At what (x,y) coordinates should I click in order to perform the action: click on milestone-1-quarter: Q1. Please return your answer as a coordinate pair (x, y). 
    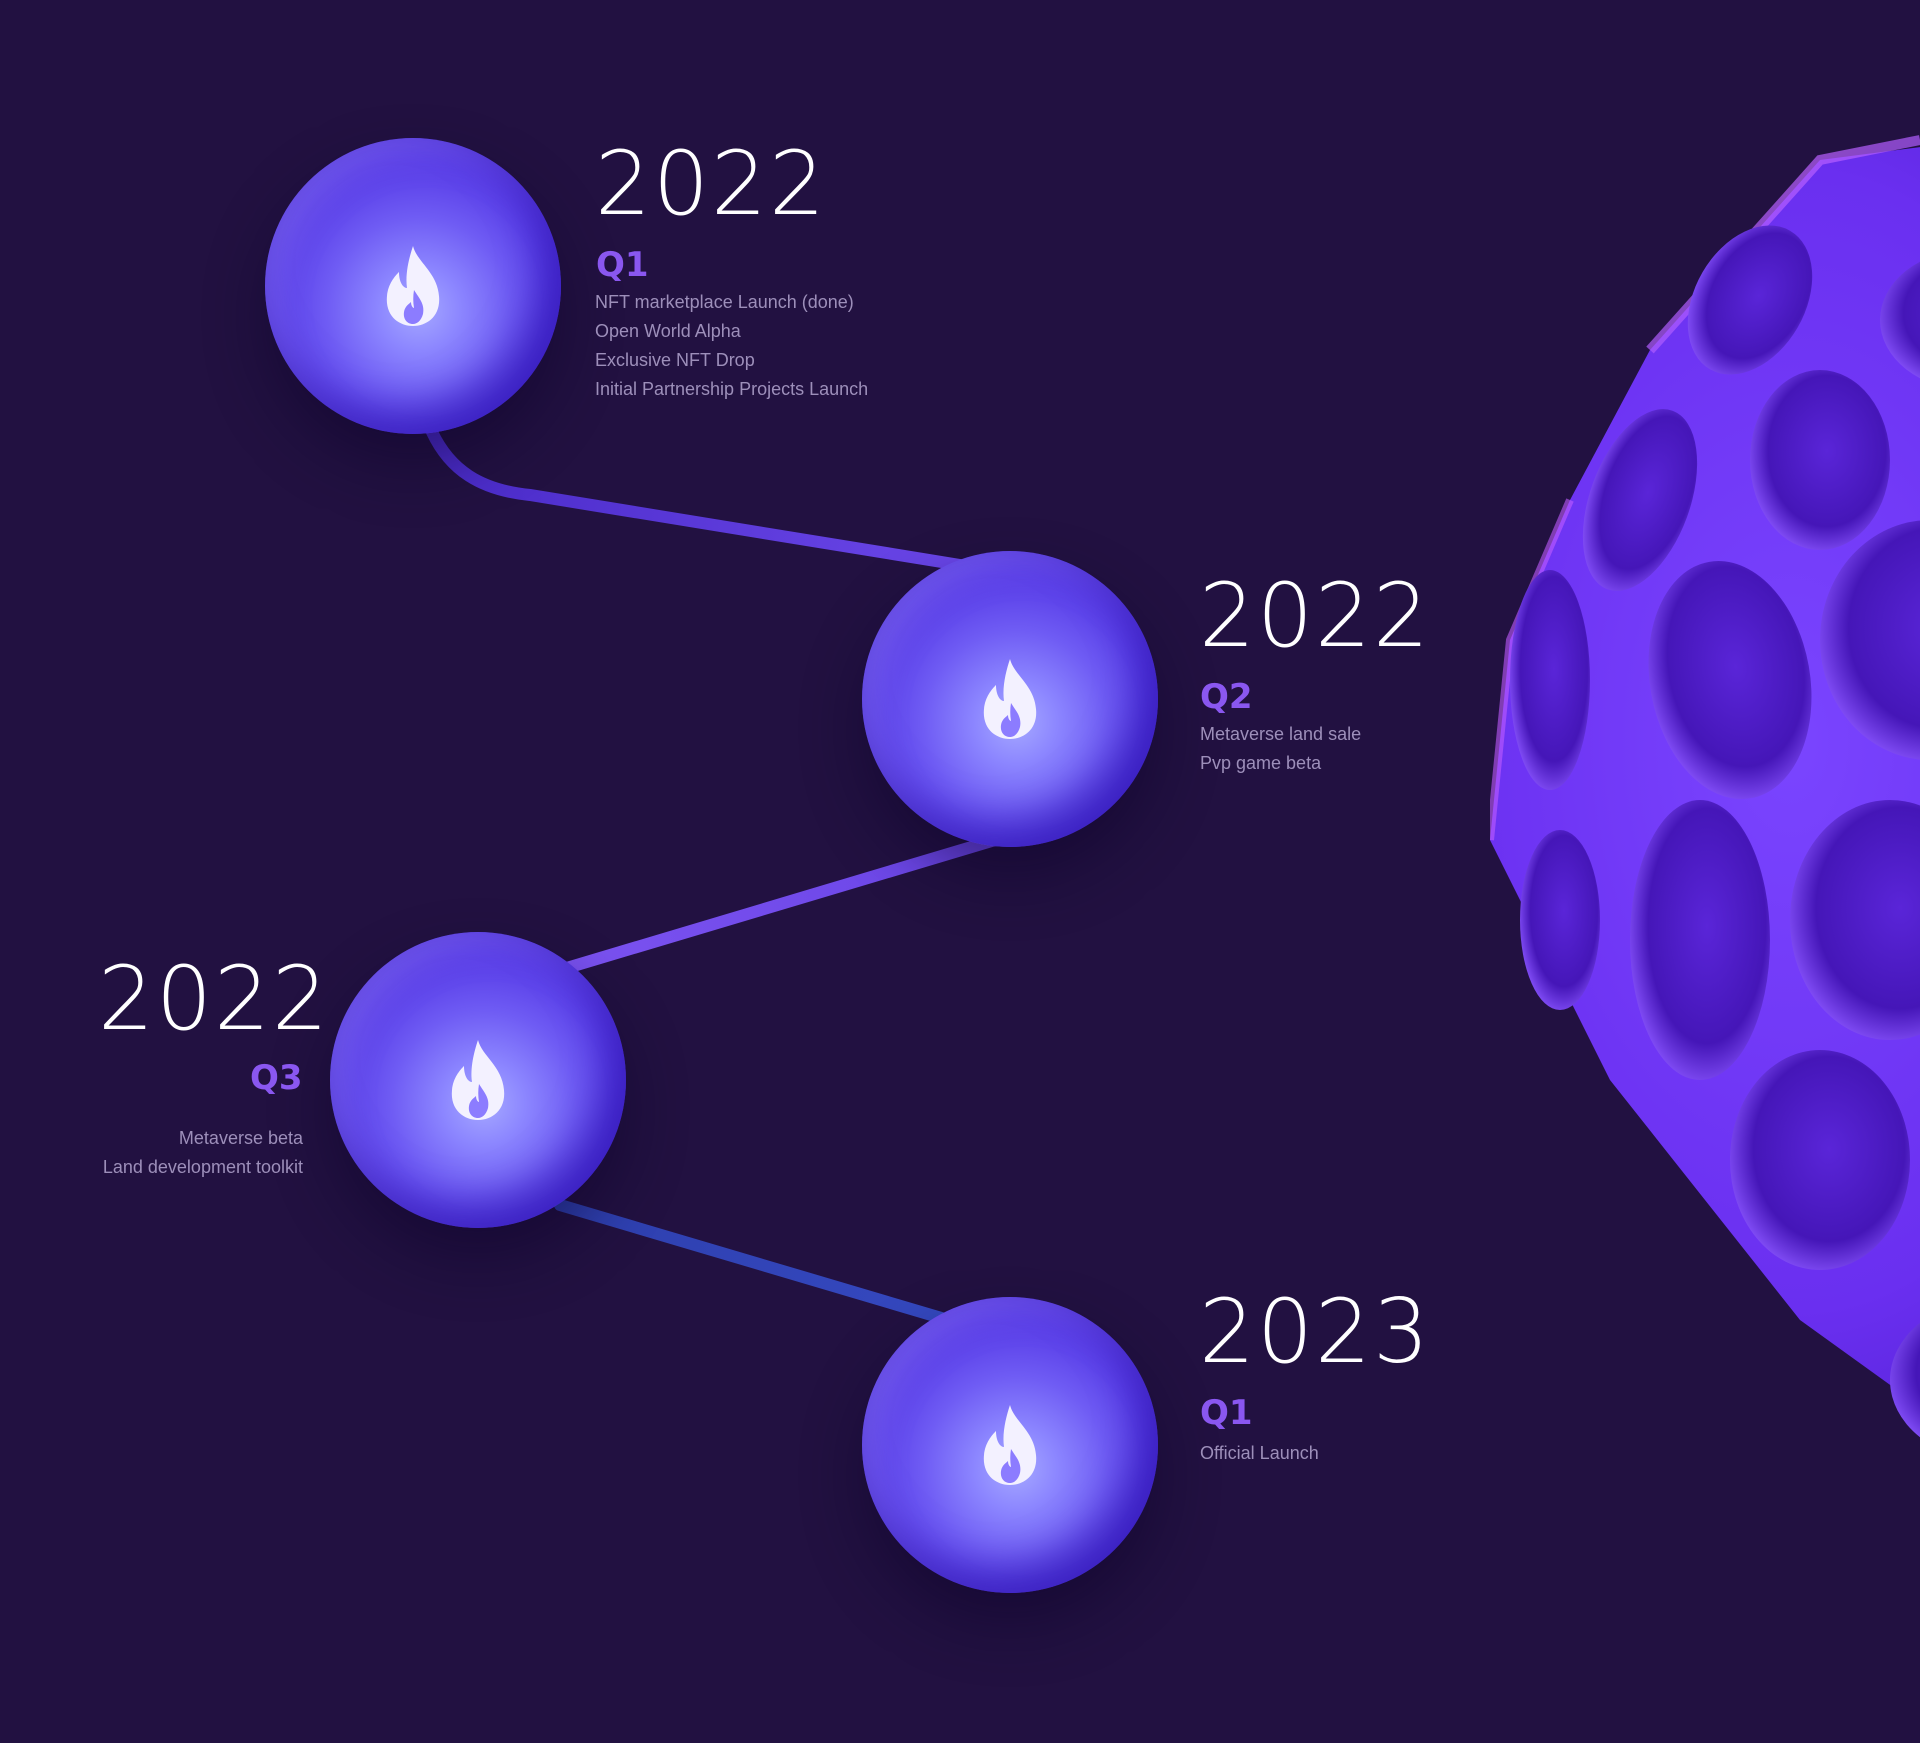
    Looking at the image, I should click on (622, 265).